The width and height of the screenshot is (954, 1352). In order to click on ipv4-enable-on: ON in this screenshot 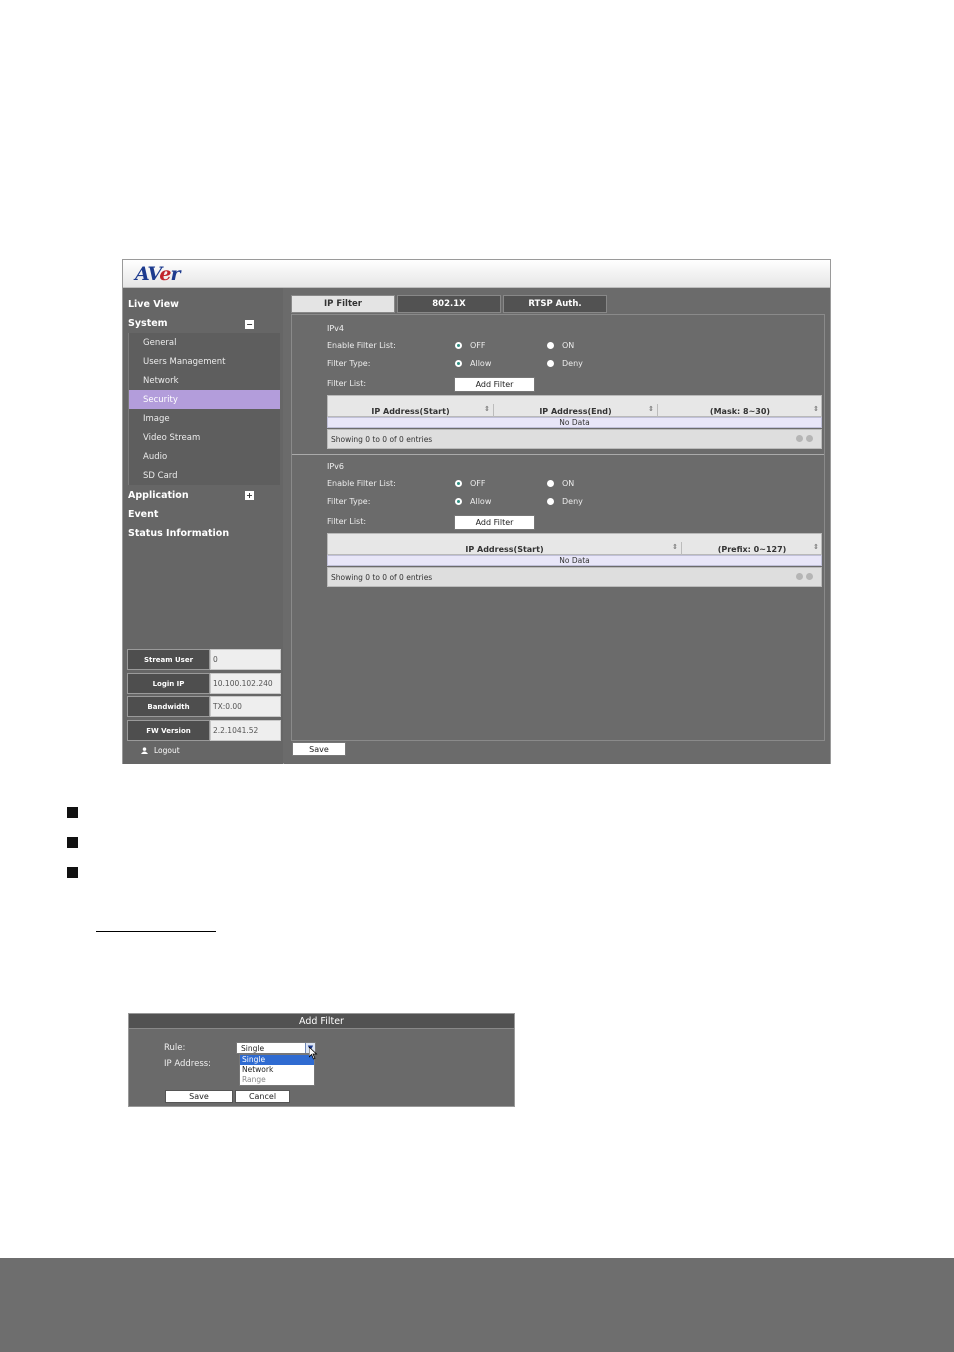, I will do `click(560, 345)`.